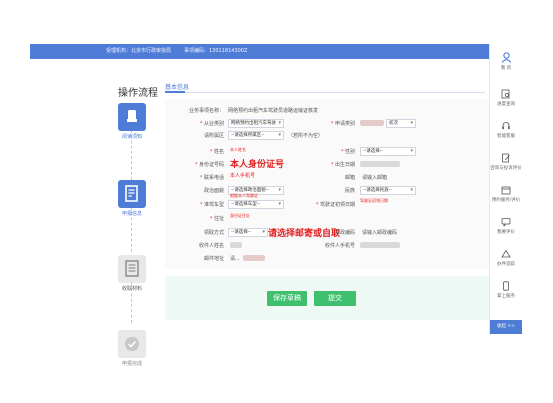 This screenshot has width=553, height=403. Describe the element at coordinates (211, 124) in the screenshot. I see `subject-type-label: * 从业类别` at that location.